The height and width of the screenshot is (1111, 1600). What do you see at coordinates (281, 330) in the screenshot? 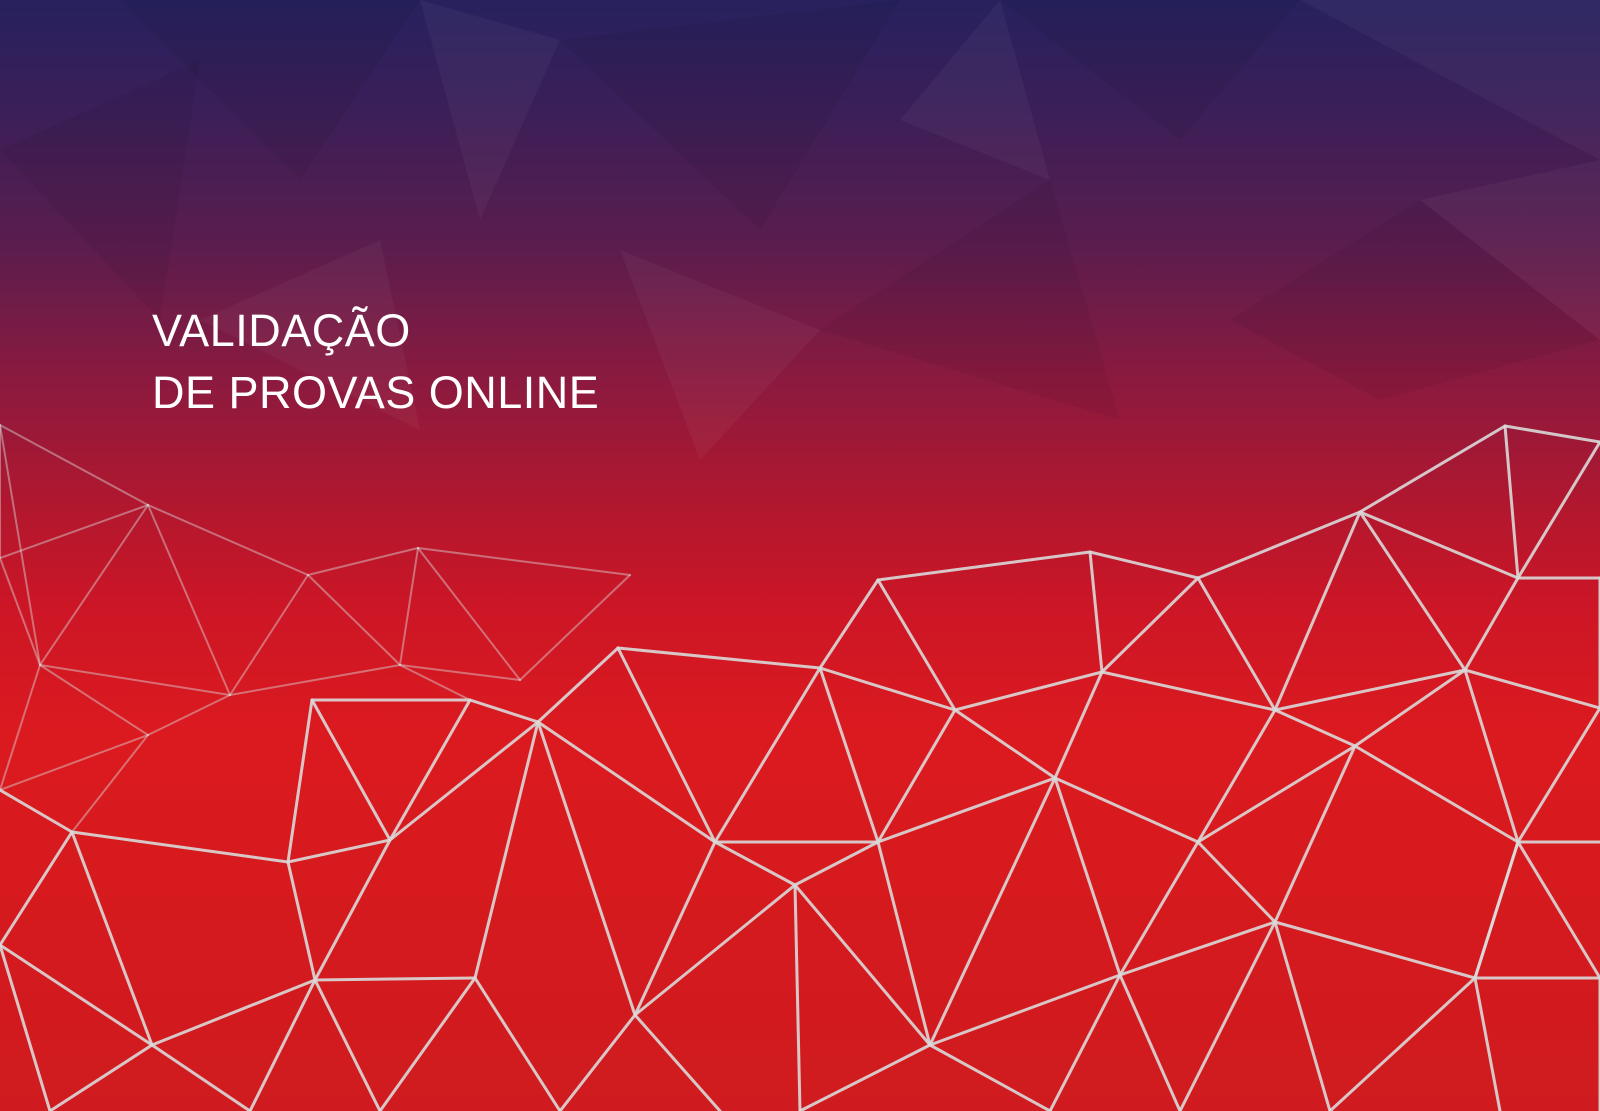
I see `title-line-1: VALIDAÇÃO` at bounding box center [281, 330].